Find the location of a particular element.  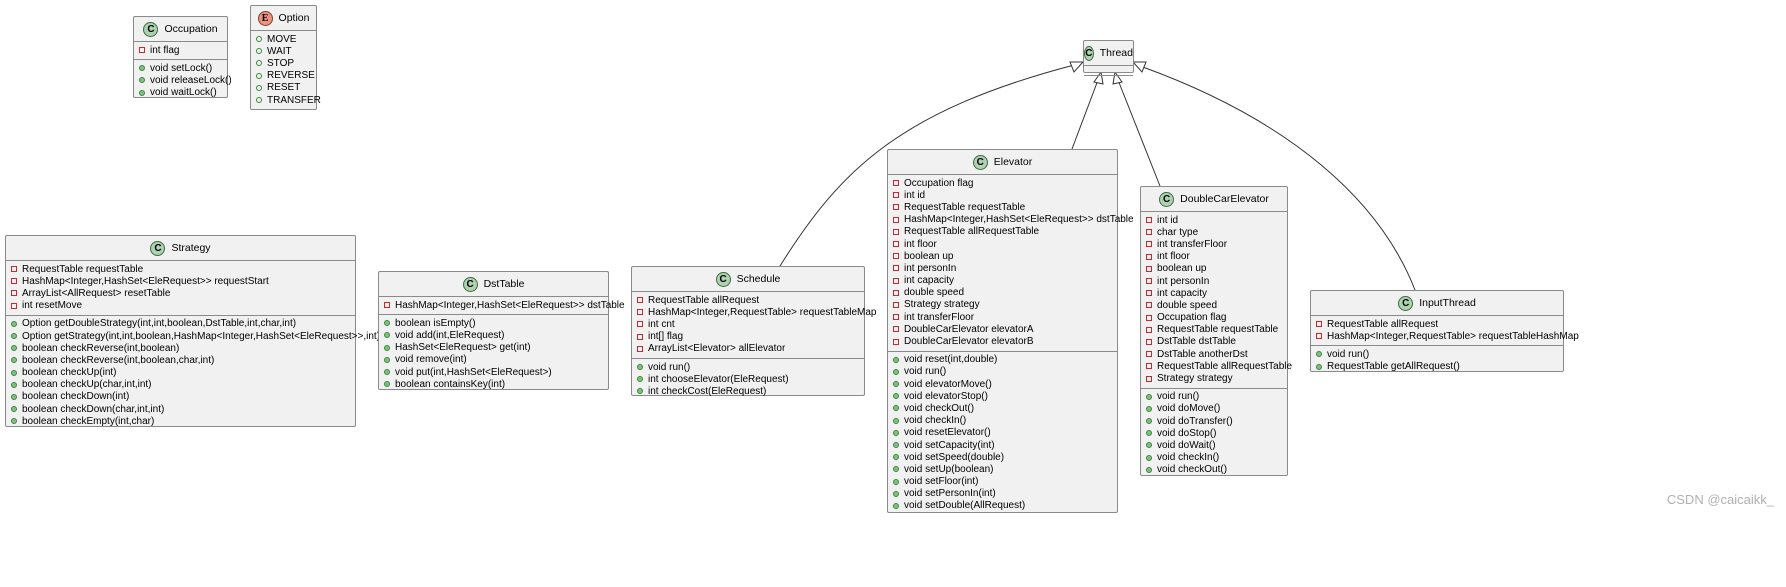

attribute: int capacity is located at coordinates (1002, 281).